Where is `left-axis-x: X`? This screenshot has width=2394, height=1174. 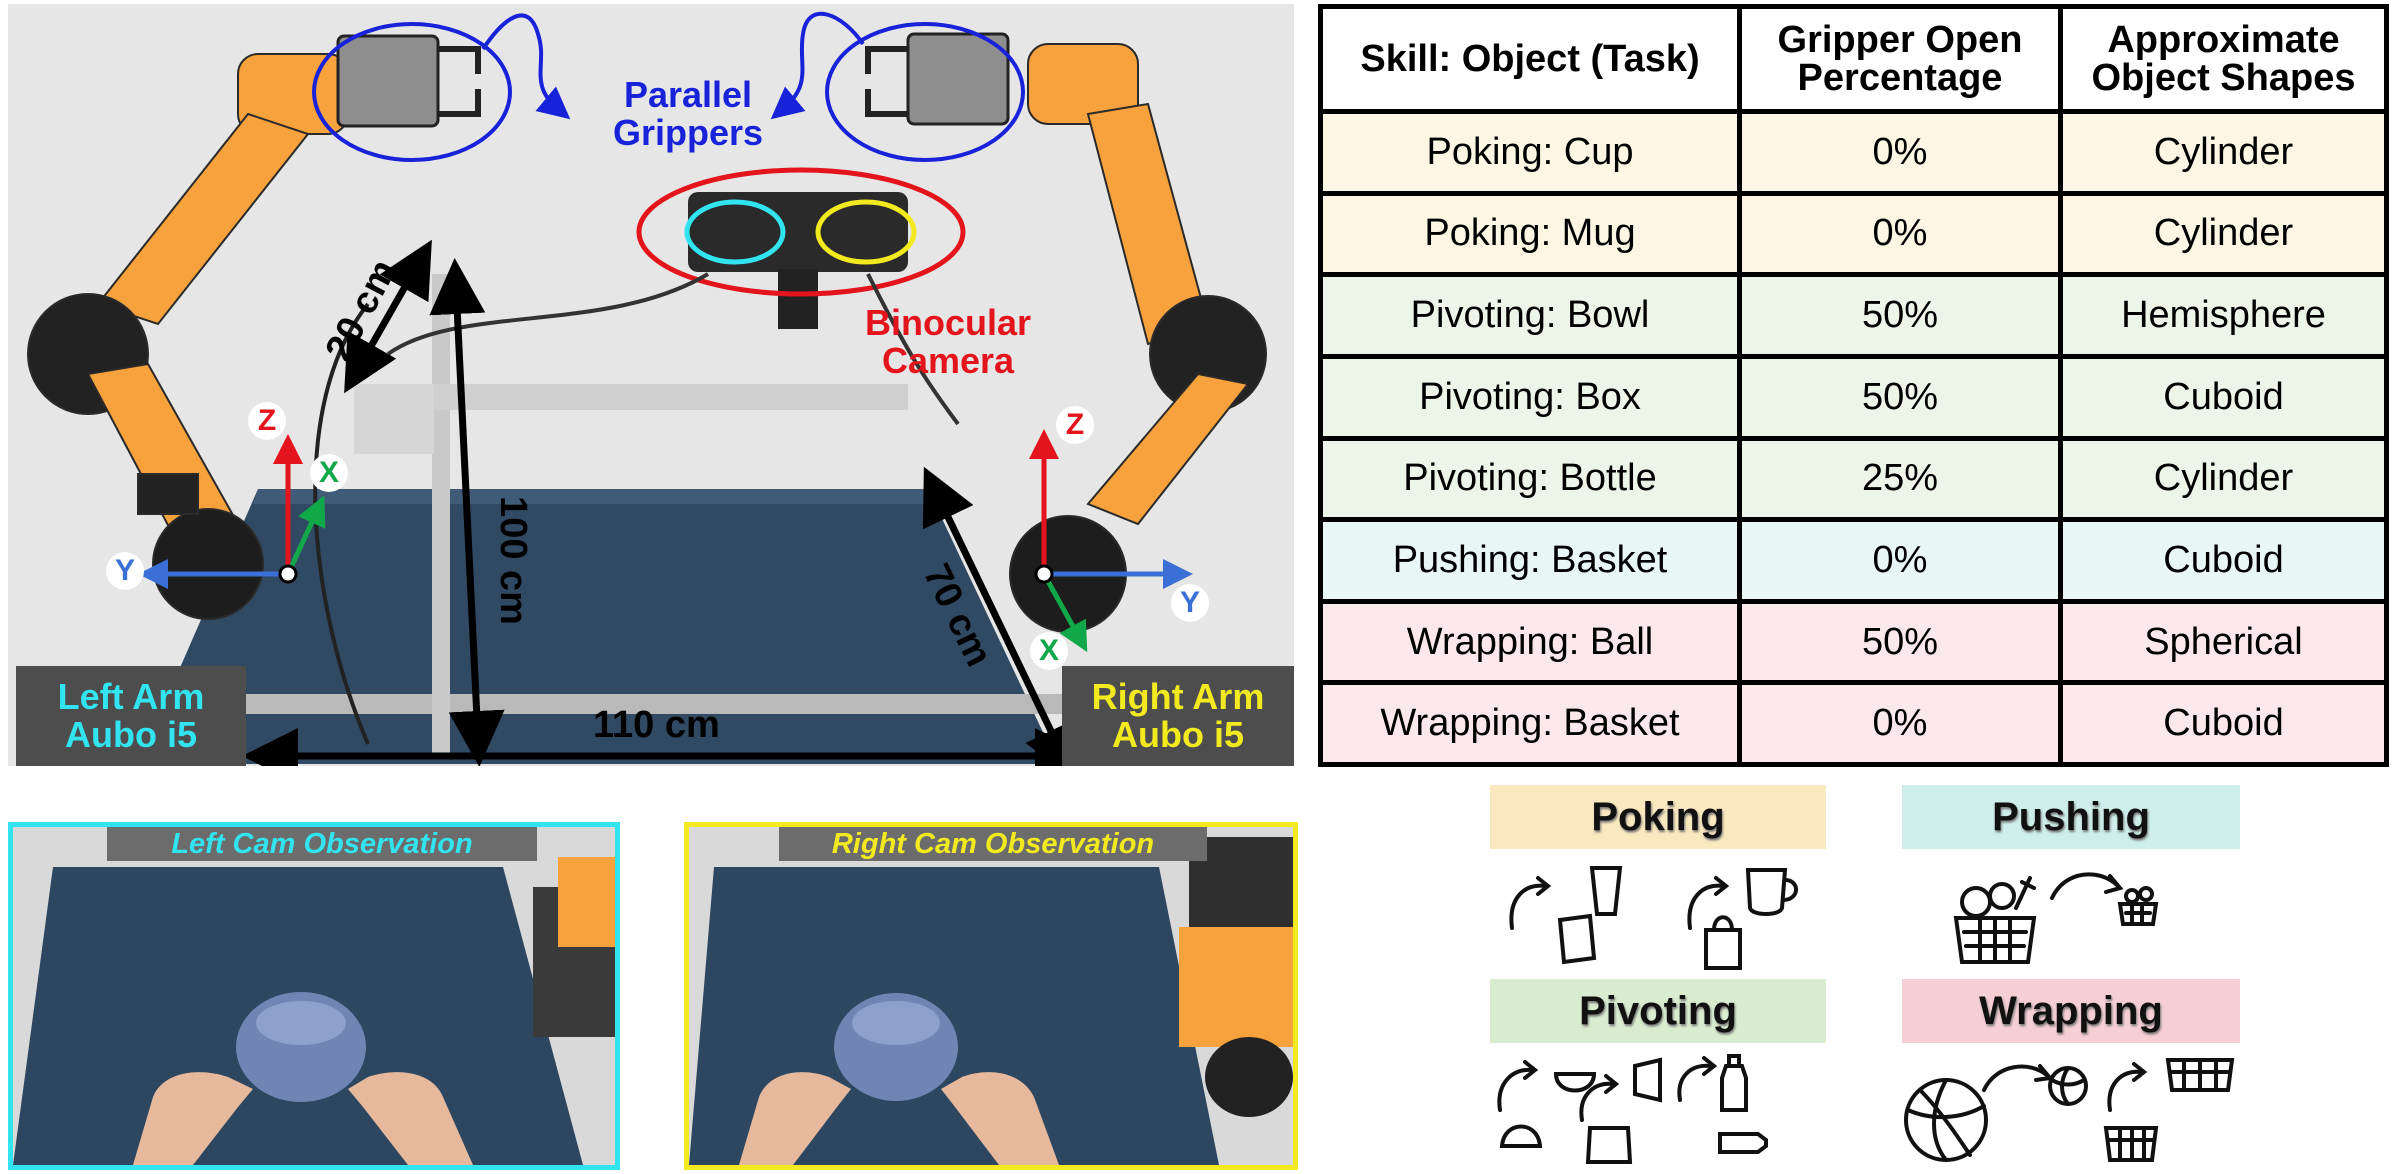 left-axis-x: X is located at coordinates (329, 473).